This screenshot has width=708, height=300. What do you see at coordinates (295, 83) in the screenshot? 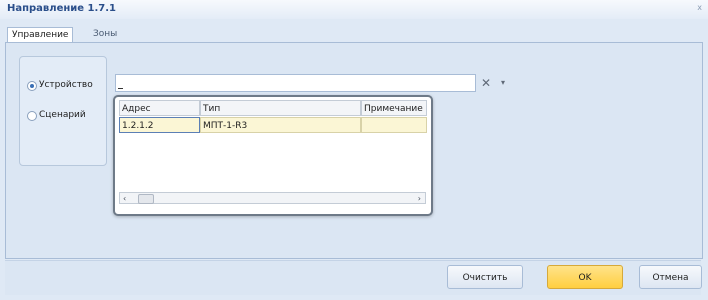
I see `device-combobox` at bounding box center [295, 83].